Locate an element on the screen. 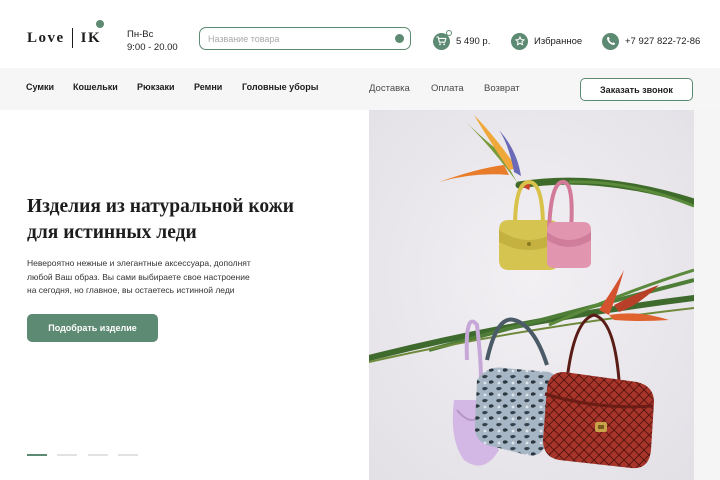 Image resolution: width=720 pixels, height=480 pixels. working-time: 9:00 - 20.00 is located at coordinates (152, 47).